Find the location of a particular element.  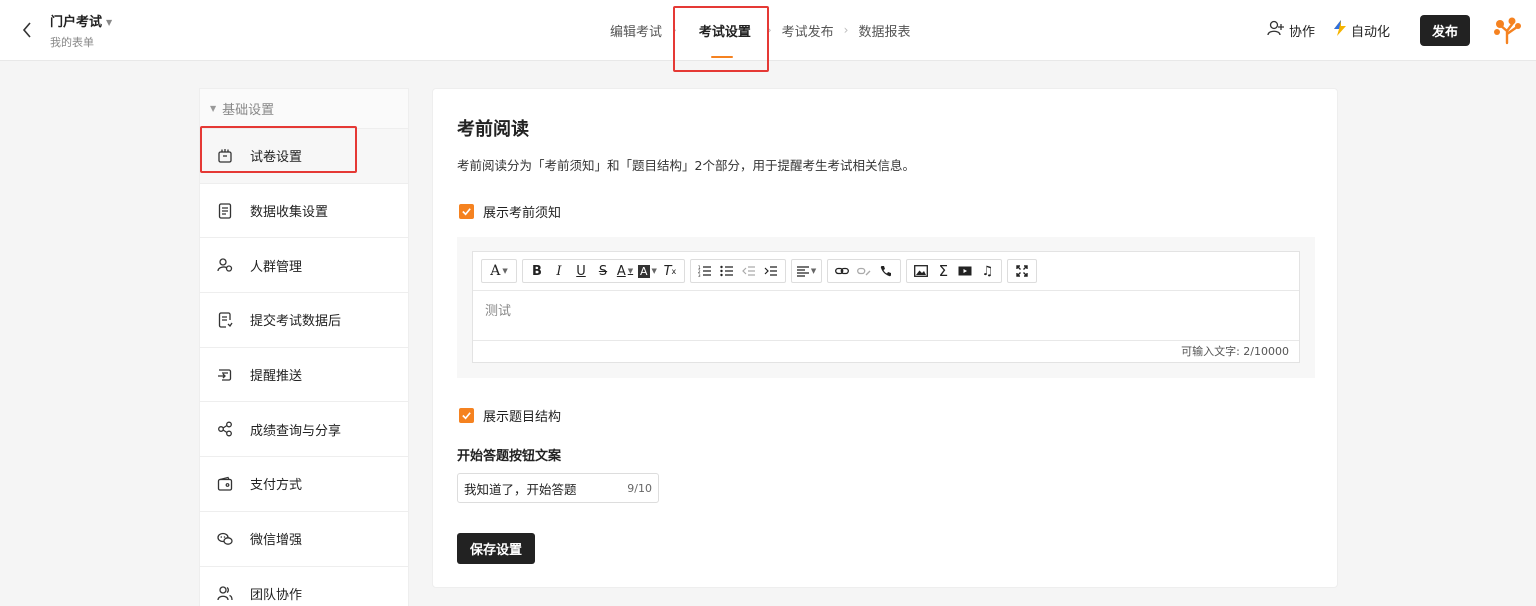

show-structure-checkbox: 展示题目结构 is located at coordinates (510, 415).